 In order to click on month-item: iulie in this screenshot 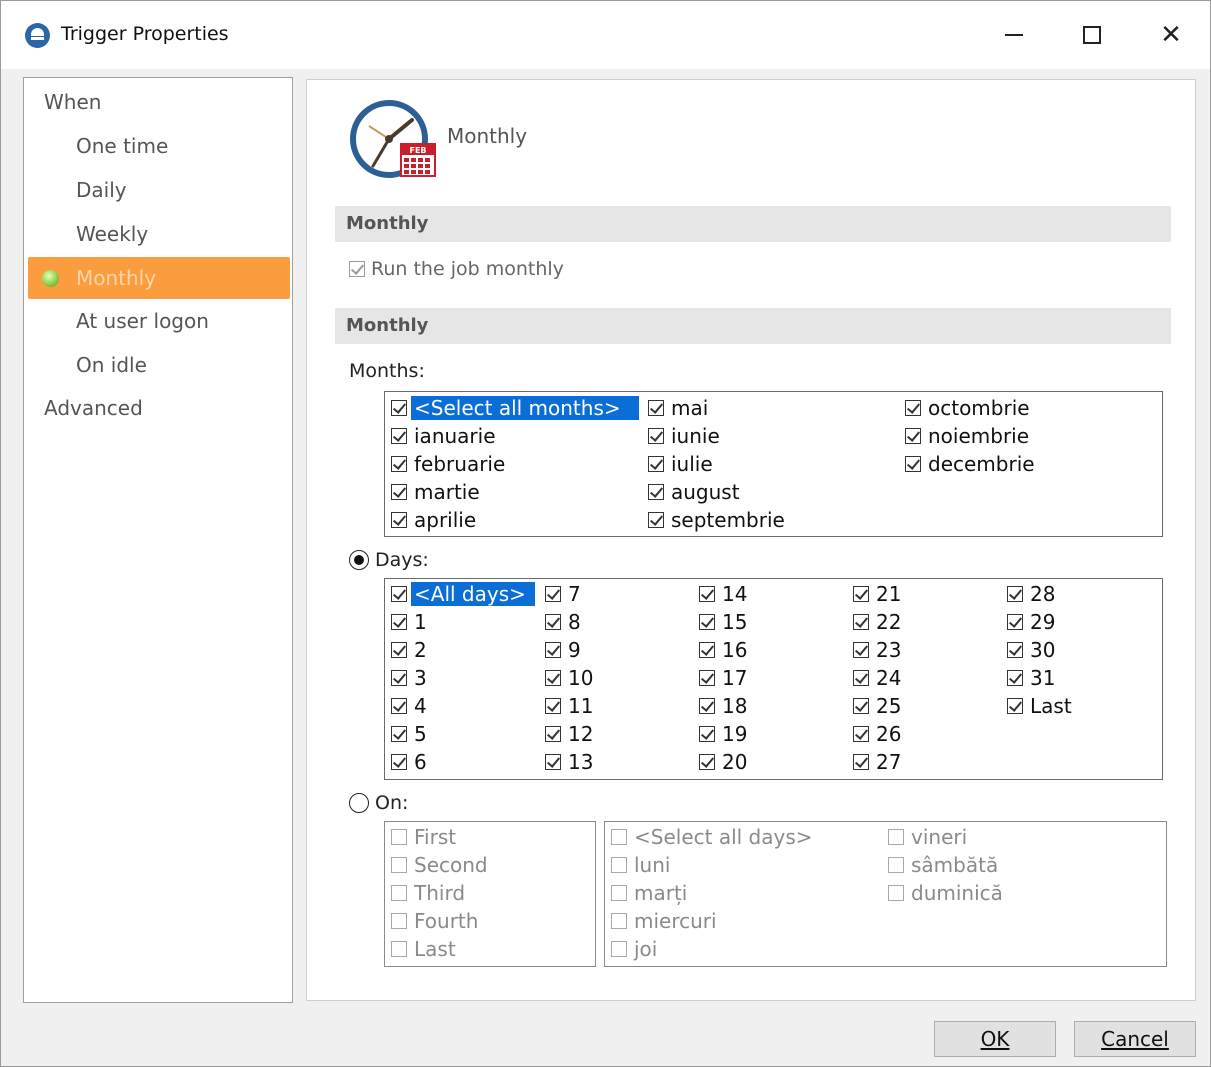, I will do `click(682, 464)`.